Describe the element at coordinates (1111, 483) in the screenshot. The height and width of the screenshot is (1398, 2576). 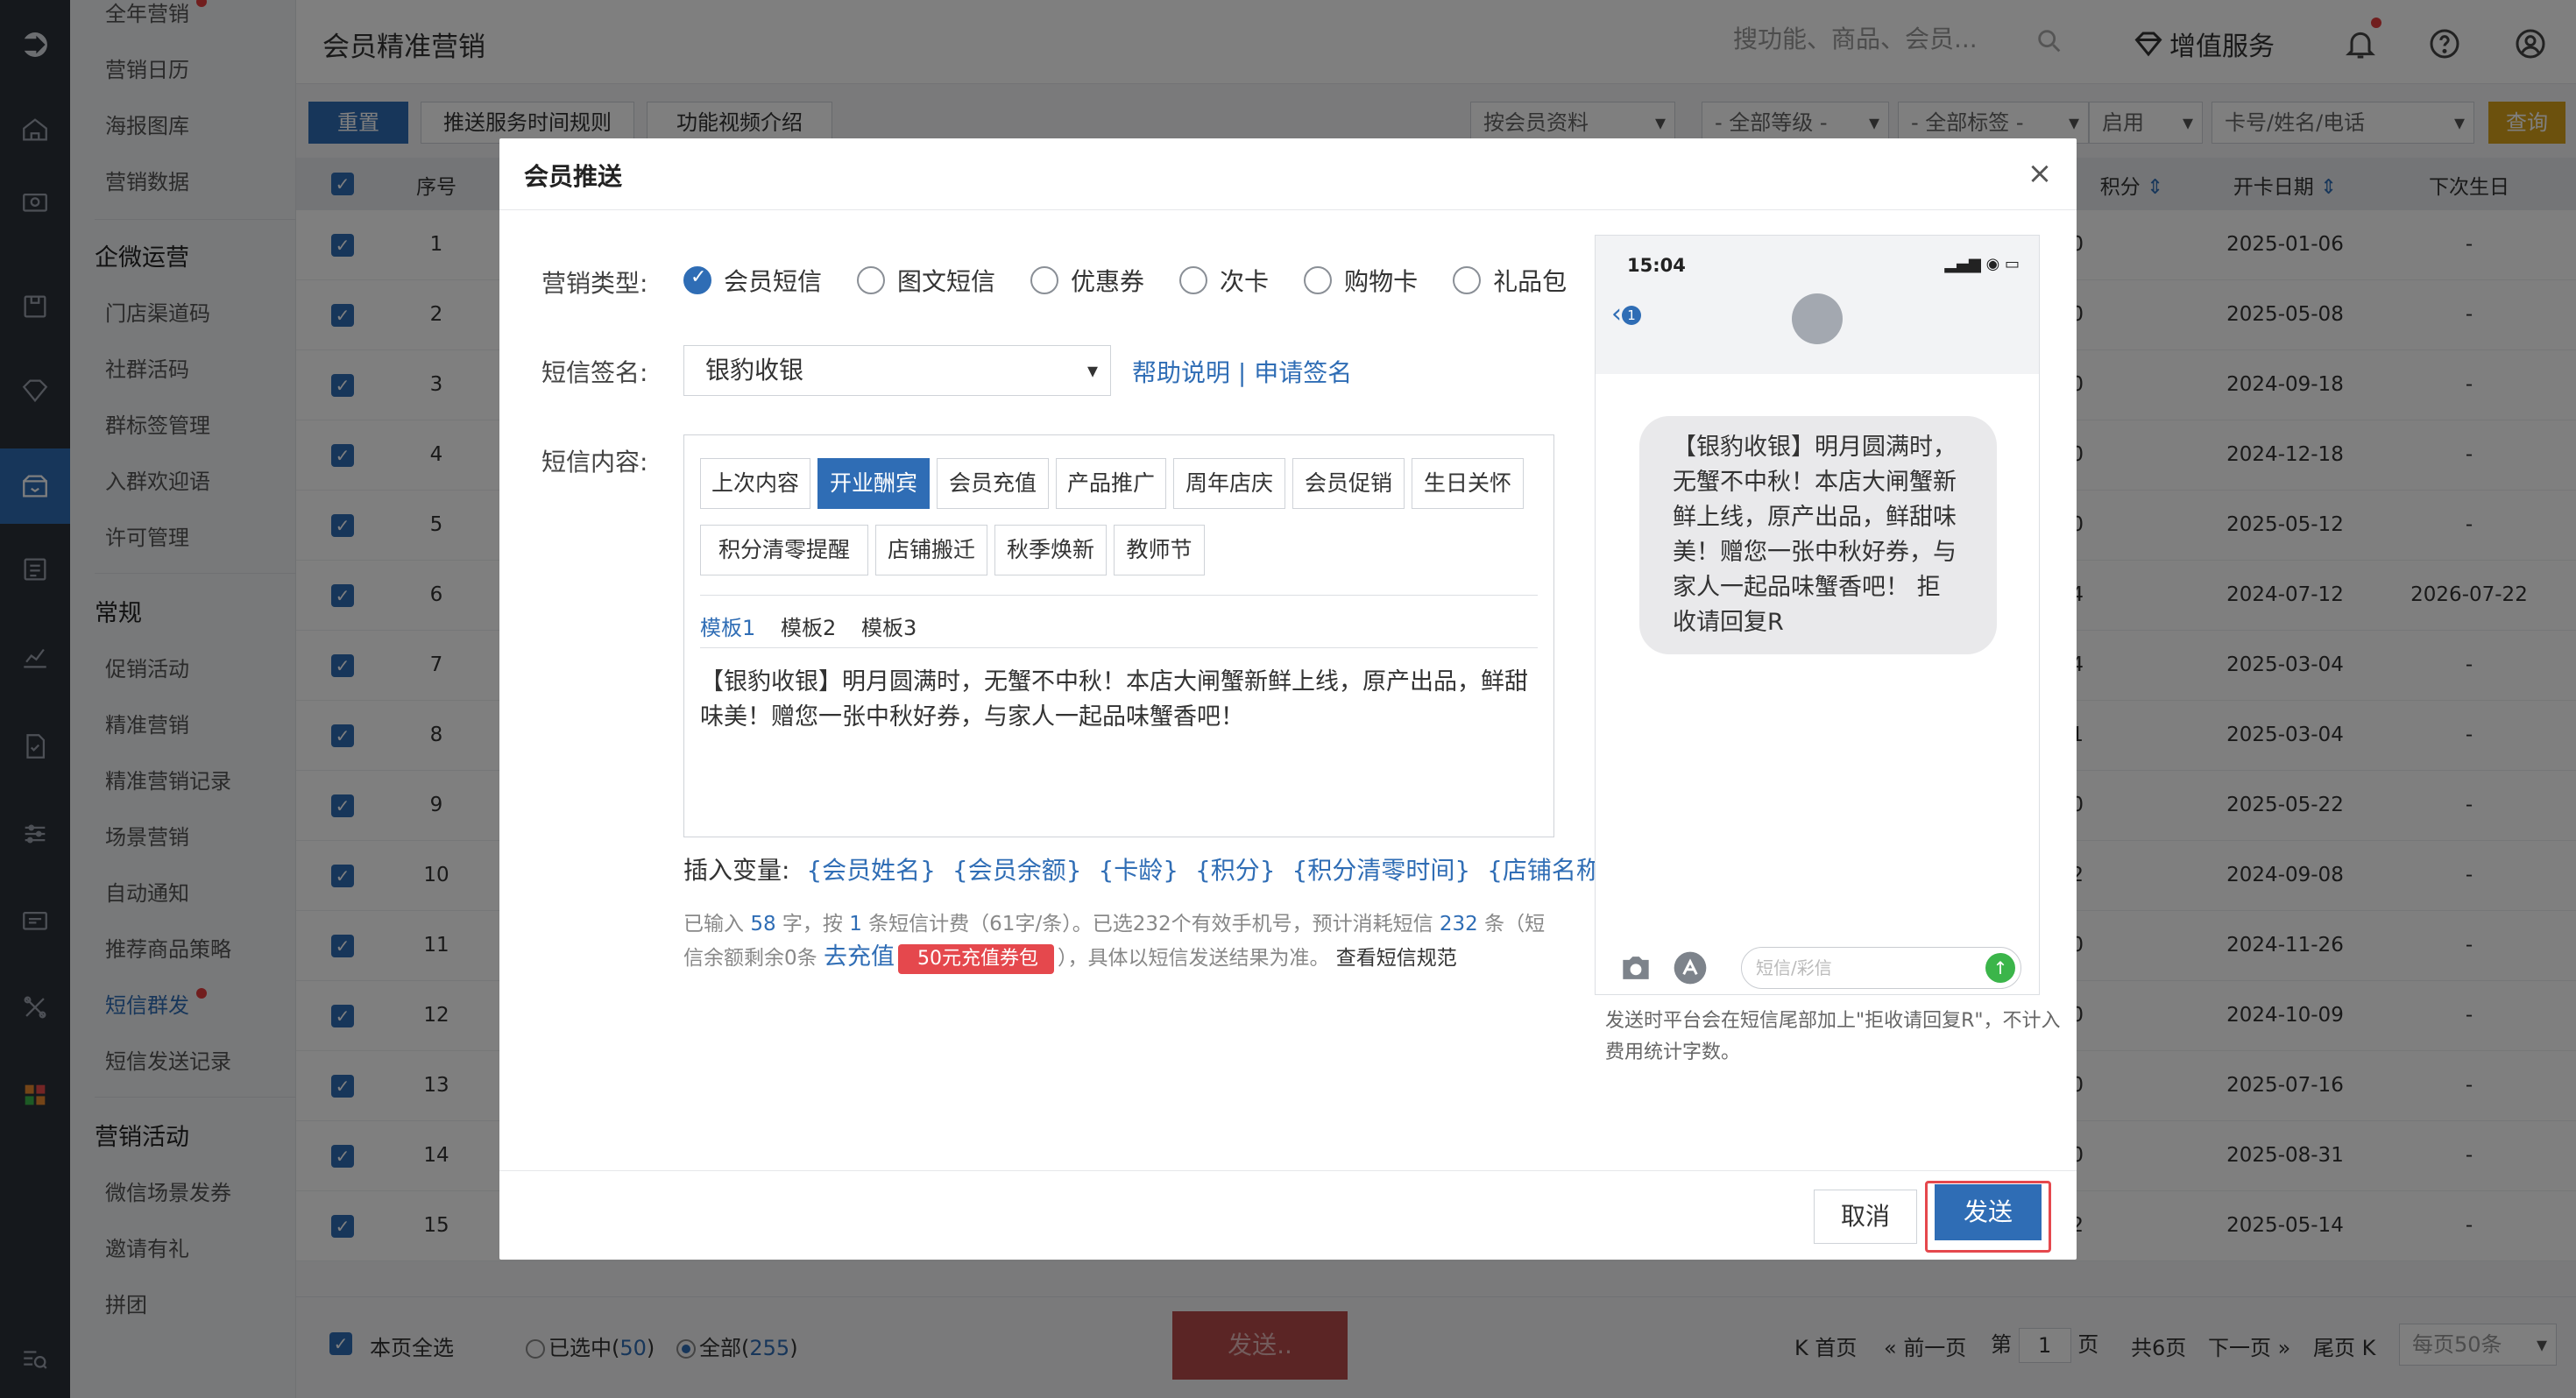
I see `template-chip: 产品推广` at that location.